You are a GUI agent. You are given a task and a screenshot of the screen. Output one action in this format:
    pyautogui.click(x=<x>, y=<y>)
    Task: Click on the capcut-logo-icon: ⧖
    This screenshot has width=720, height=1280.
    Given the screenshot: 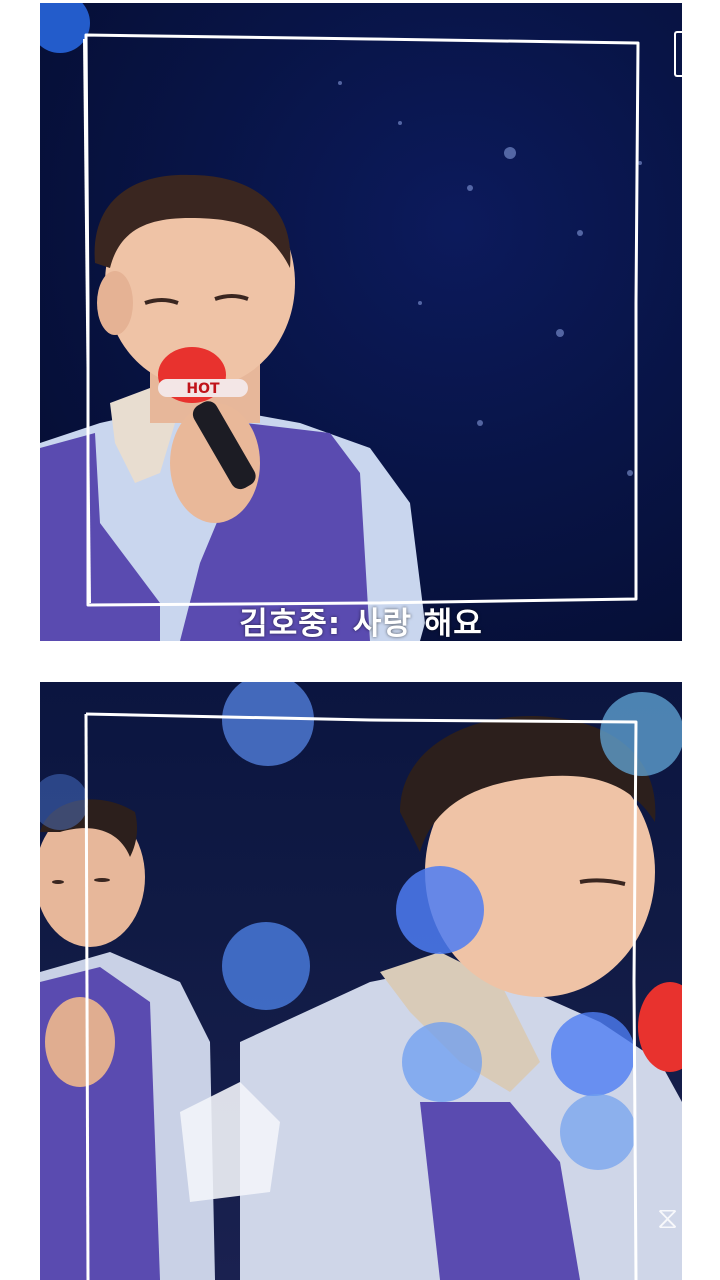 What is the action you would take?
    pyautogui.click(x=667, y=1218)
    